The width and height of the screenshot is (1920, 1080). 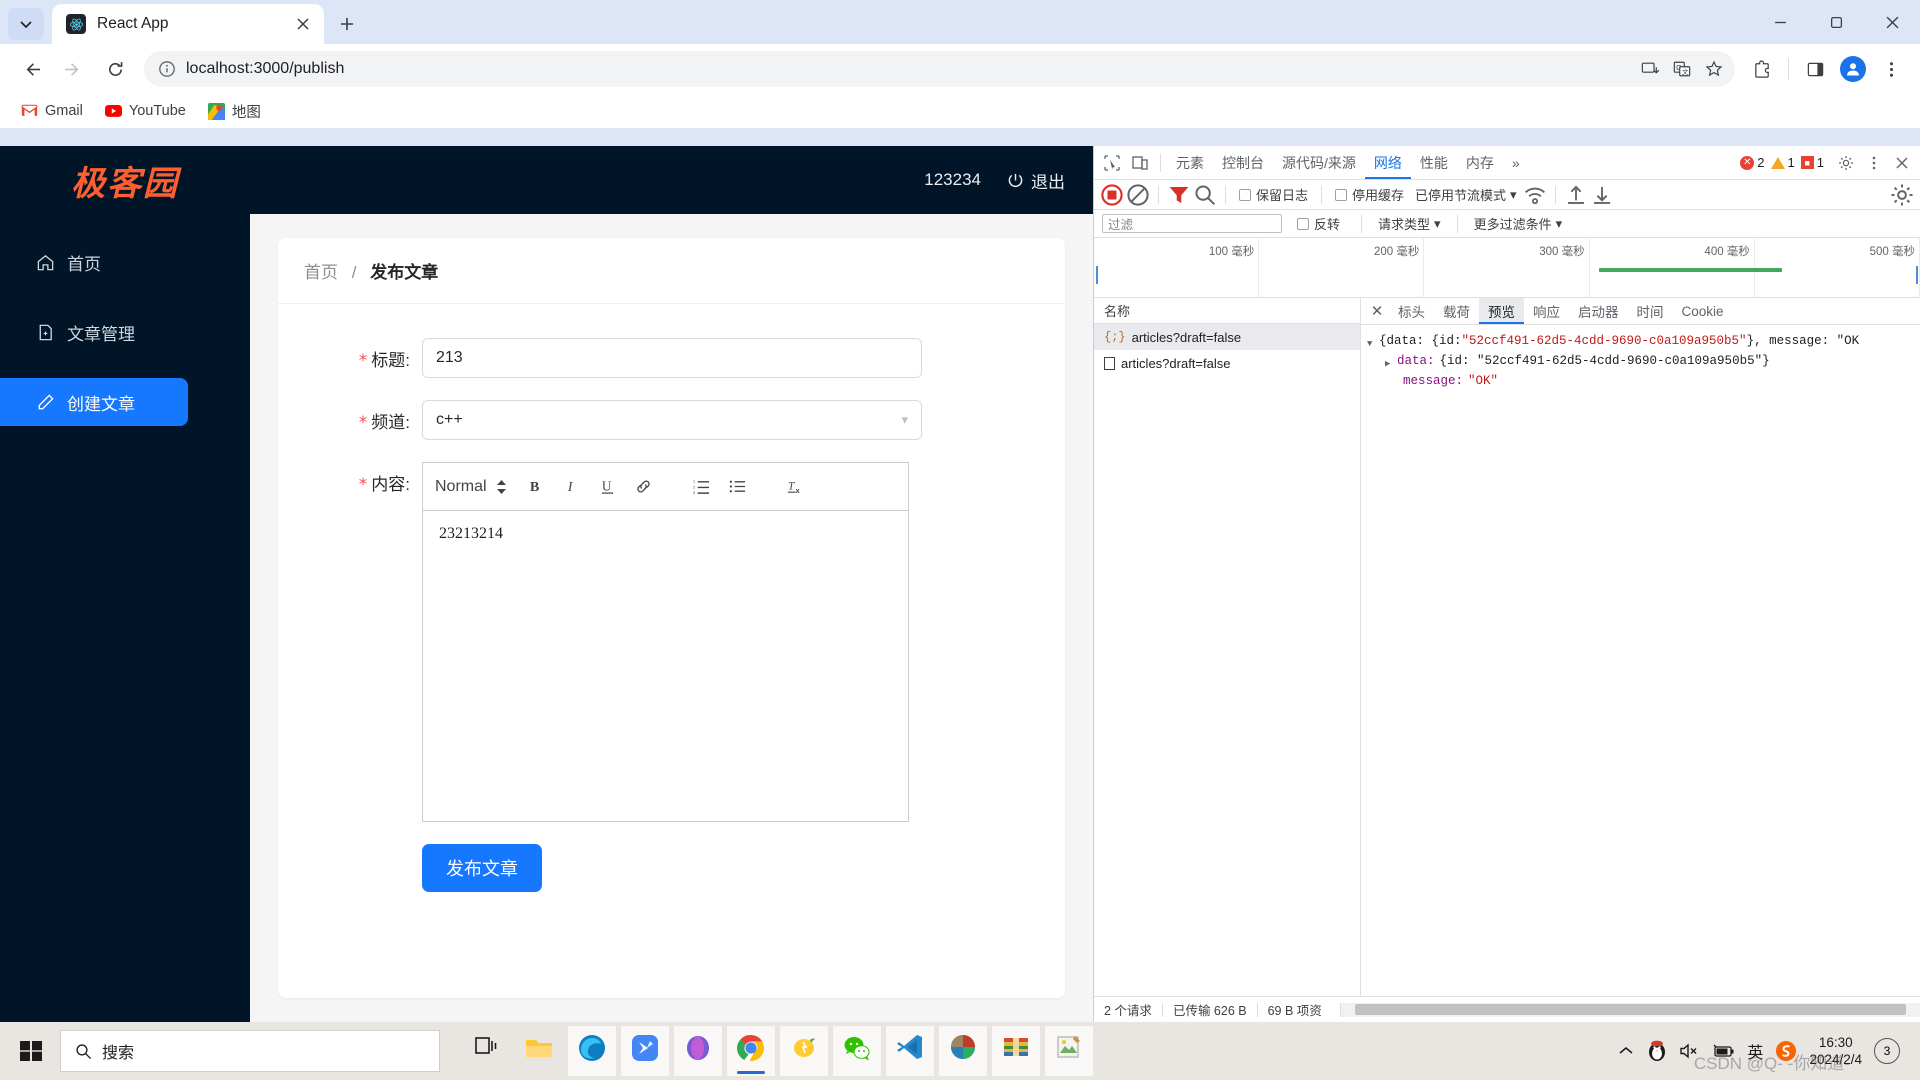 I want to click on detail-tab-headers: 标头, so click(x=1411, y=311).